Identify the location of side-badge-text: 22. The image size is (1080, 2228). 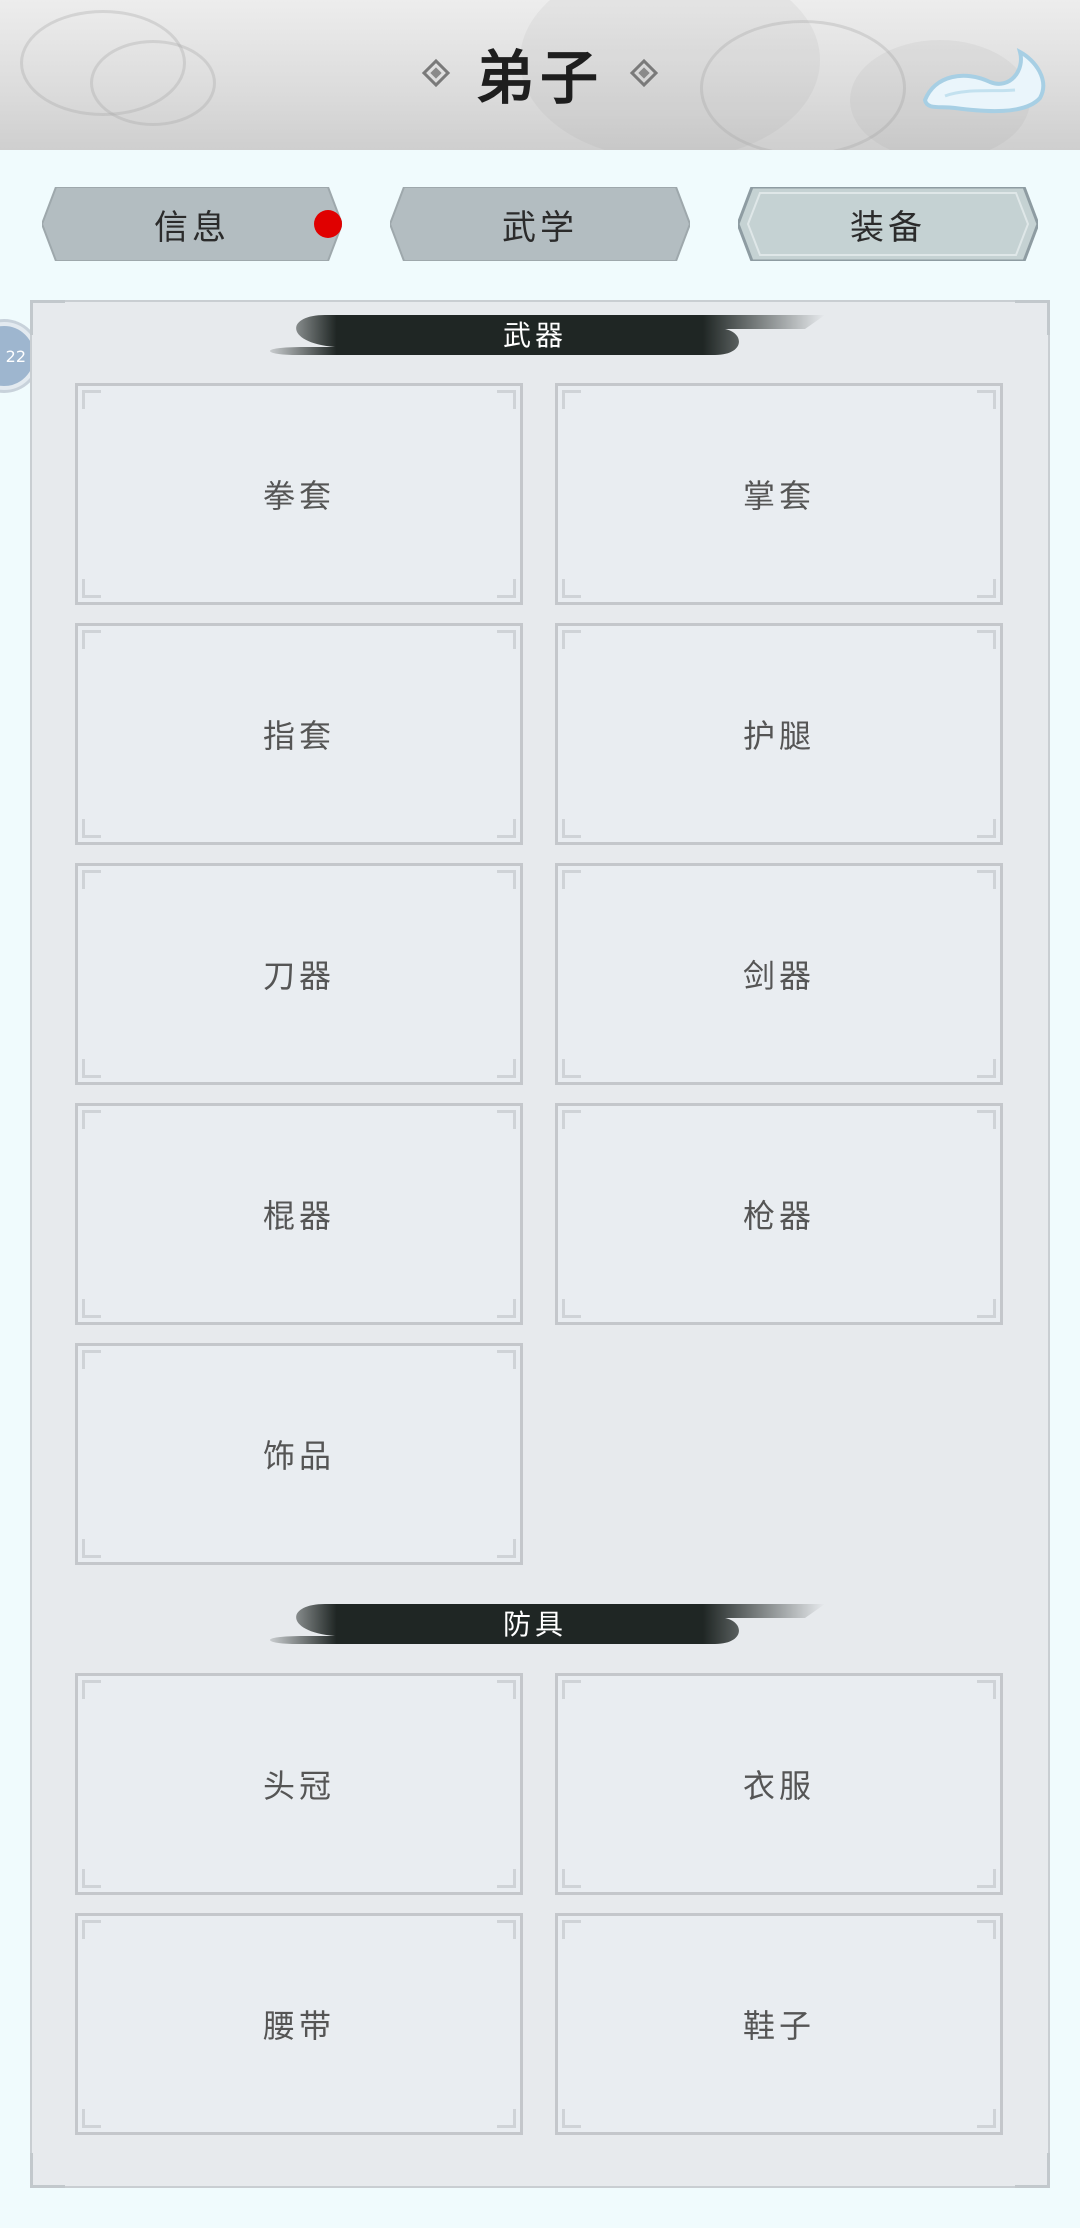
(15, 356).